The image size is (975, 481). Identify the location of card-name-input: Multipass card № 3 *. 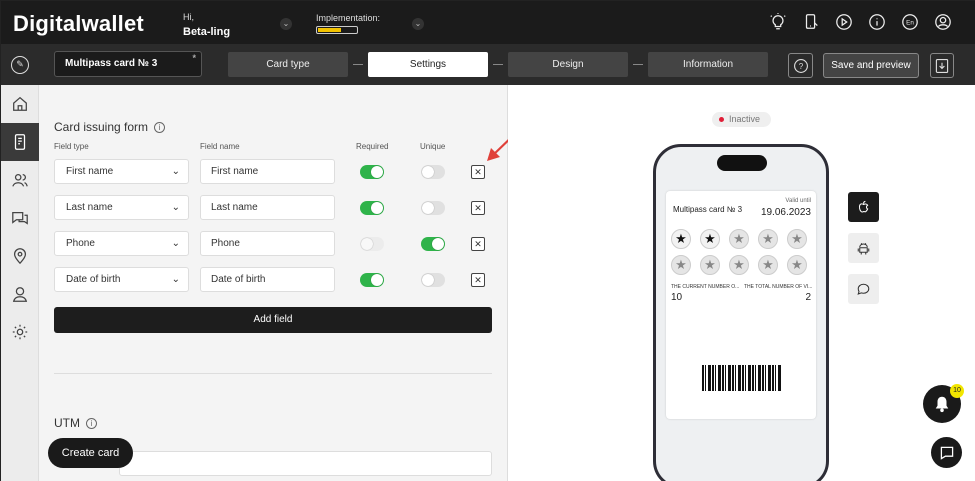
(128, 64).